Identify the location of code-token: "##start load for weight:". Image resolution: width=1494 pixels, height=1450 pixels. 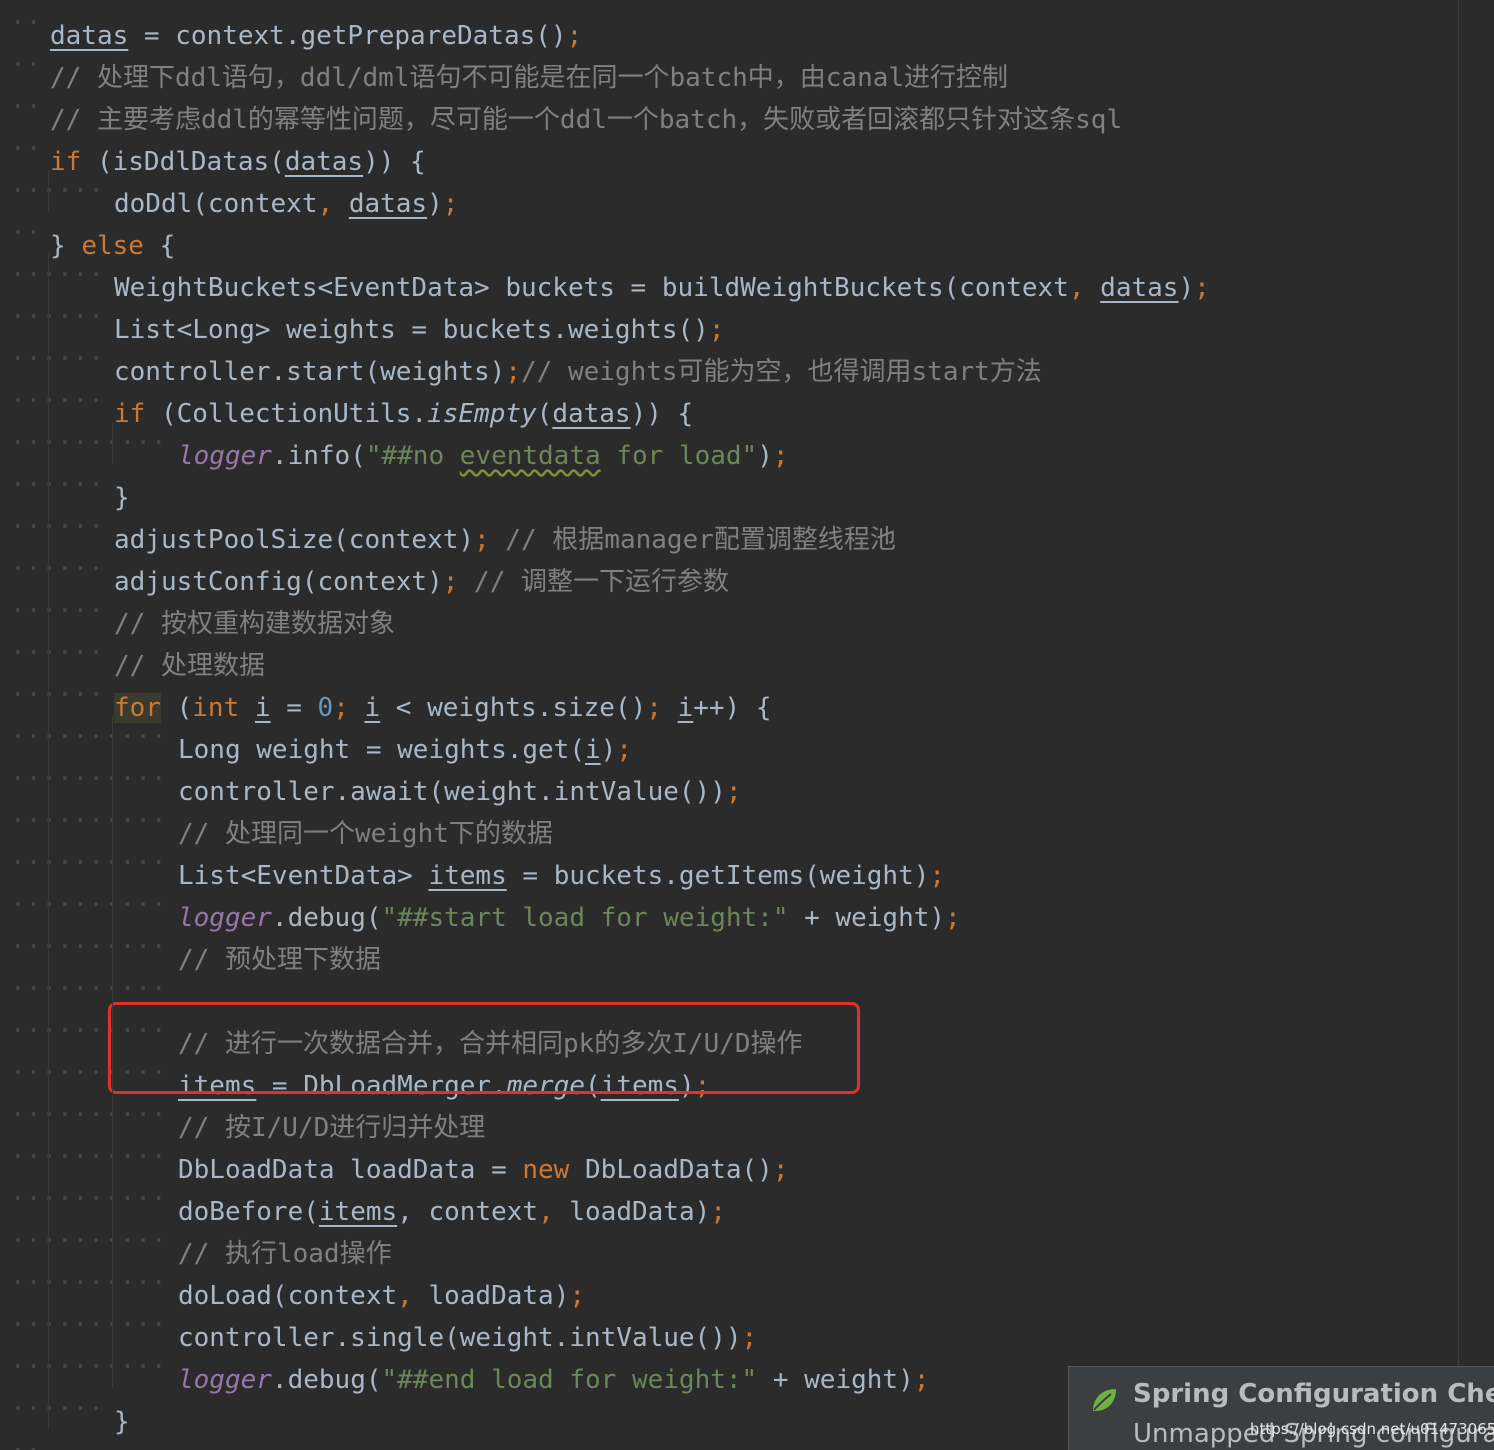
(585, 918).